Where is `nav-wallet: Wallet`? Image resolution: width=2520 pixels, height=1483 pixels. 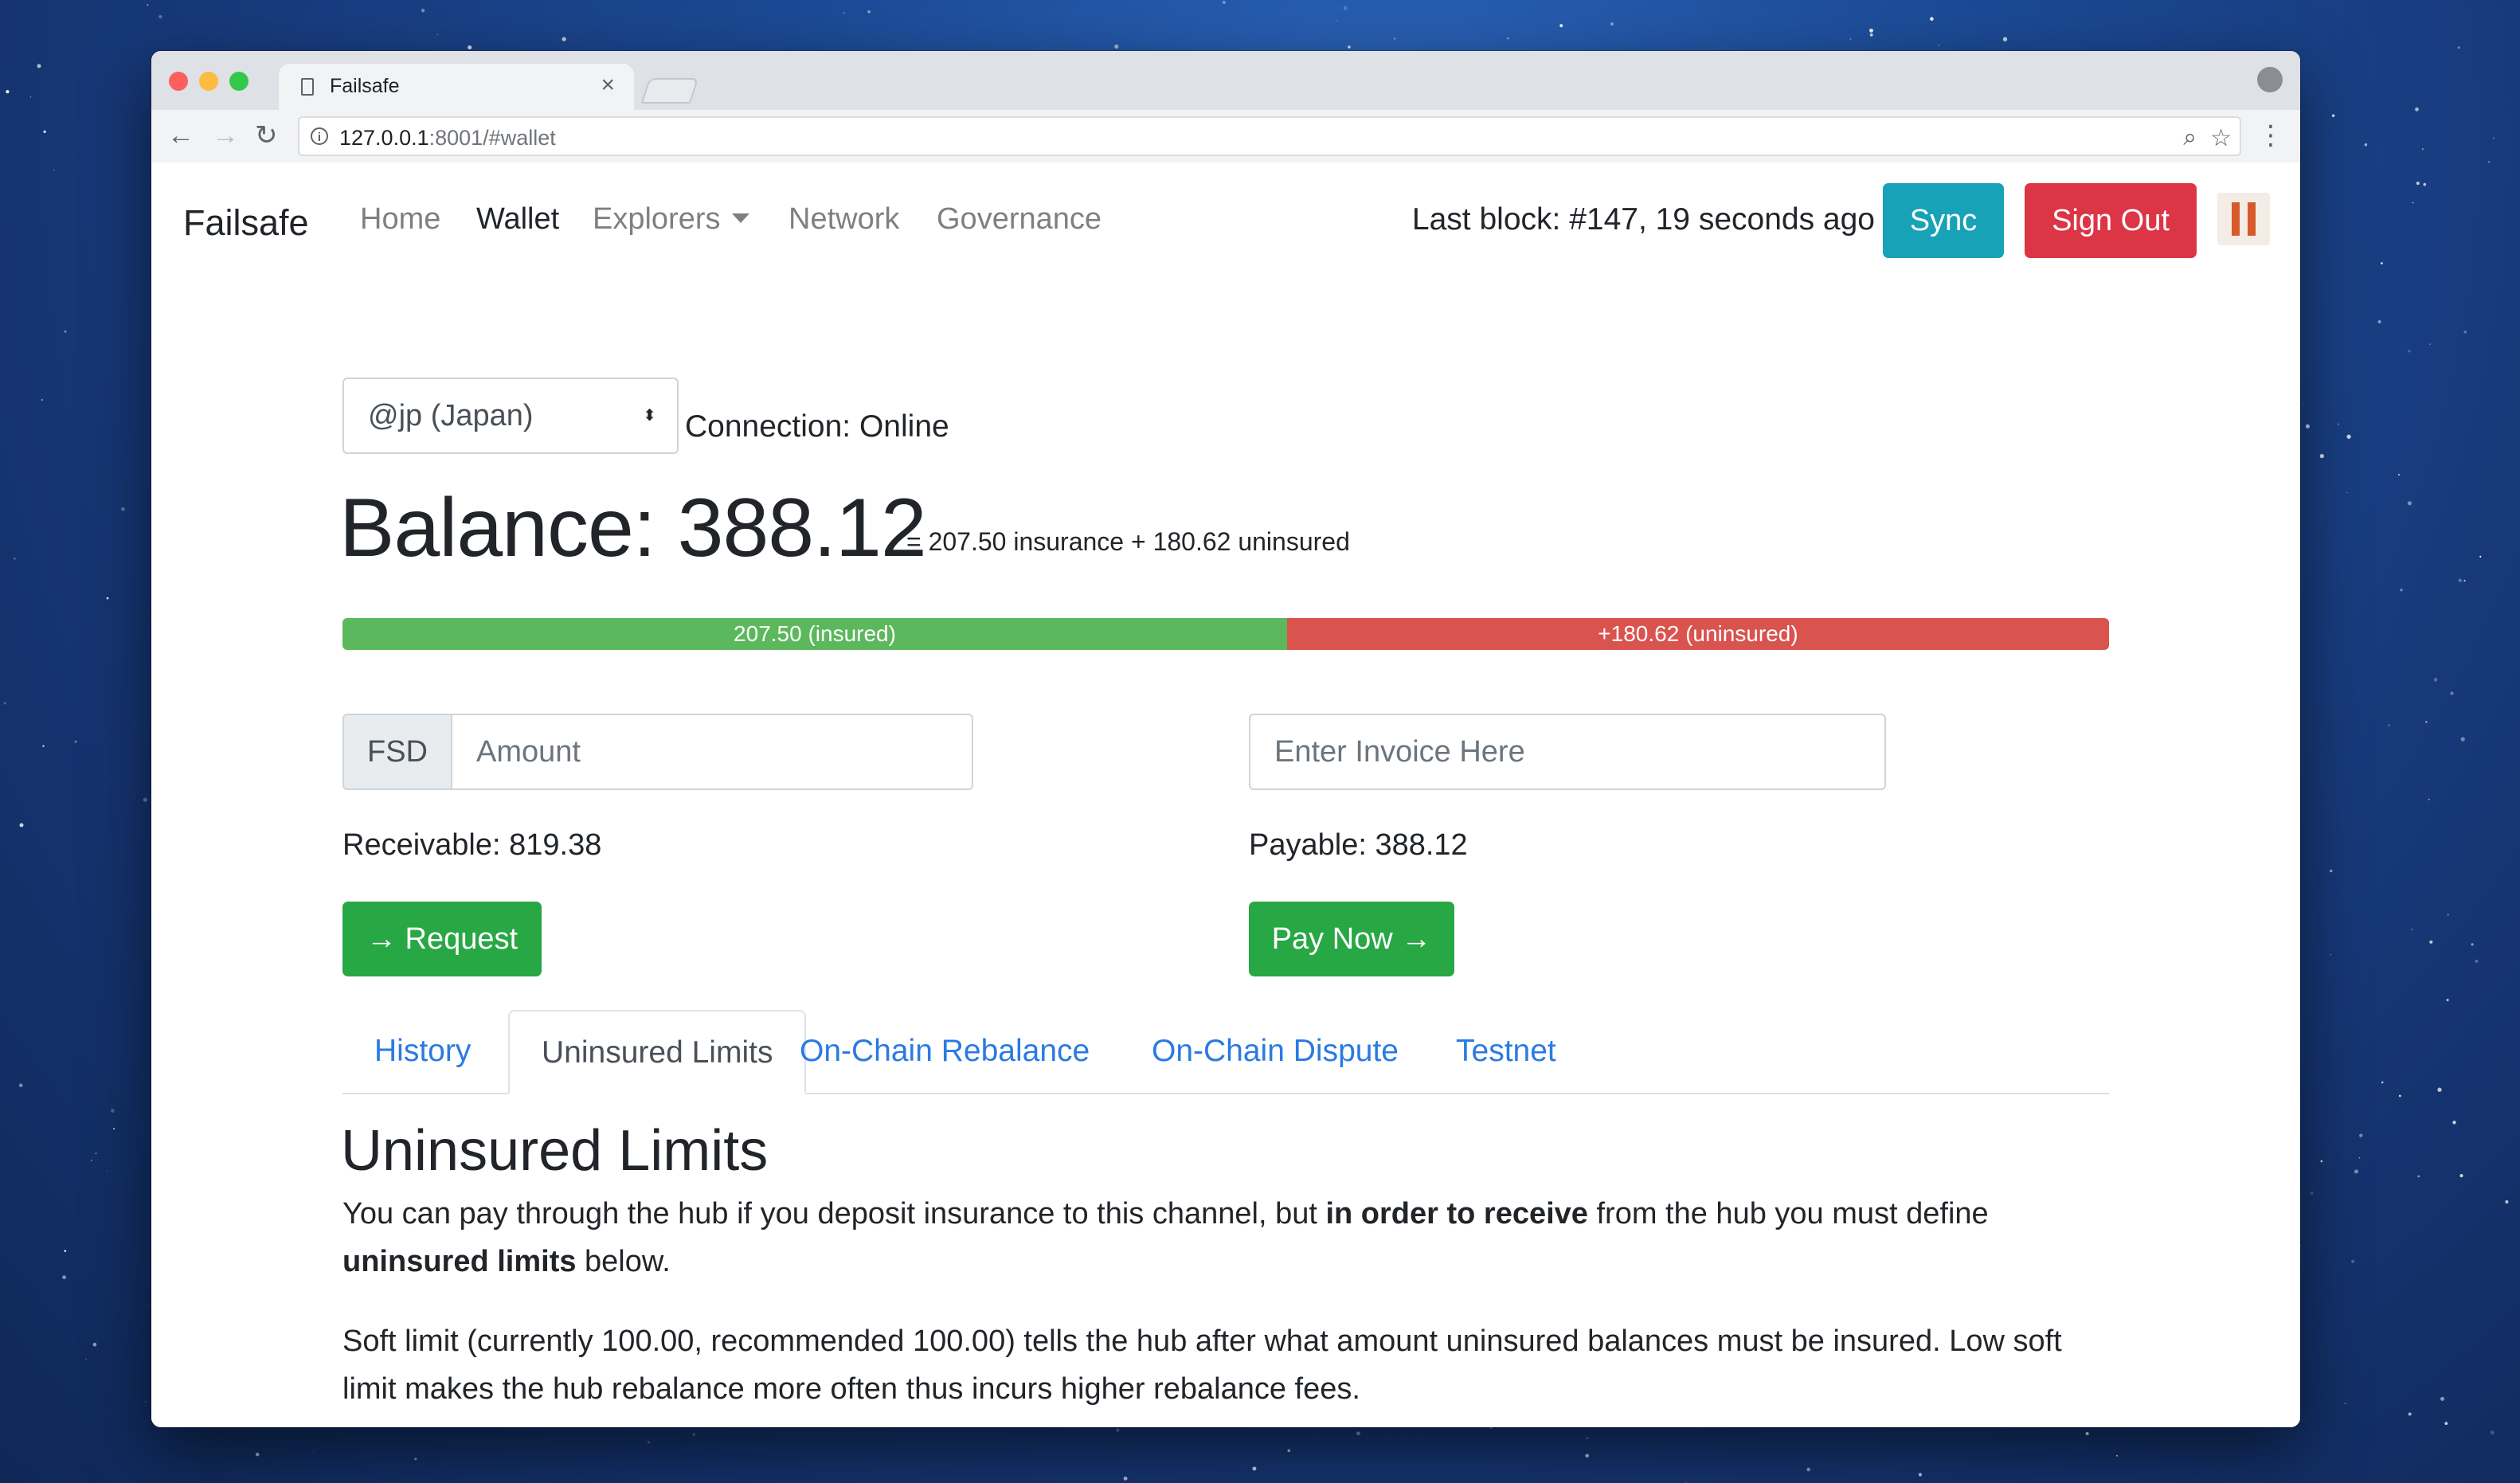 nav-wallet: Wallet is located at coordinates (517, 219).